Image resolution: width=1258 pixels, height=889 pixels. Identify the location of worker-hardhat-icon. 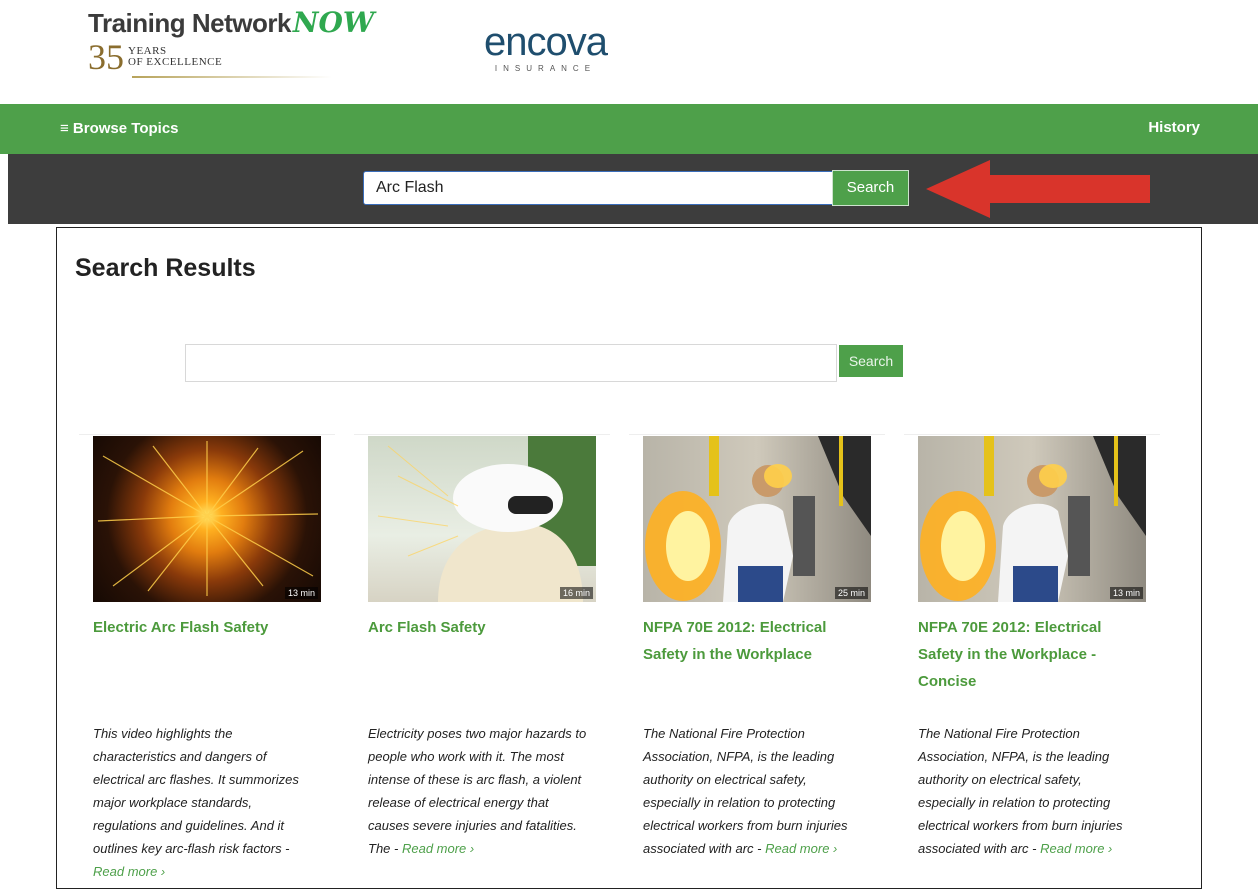
(486, 519).